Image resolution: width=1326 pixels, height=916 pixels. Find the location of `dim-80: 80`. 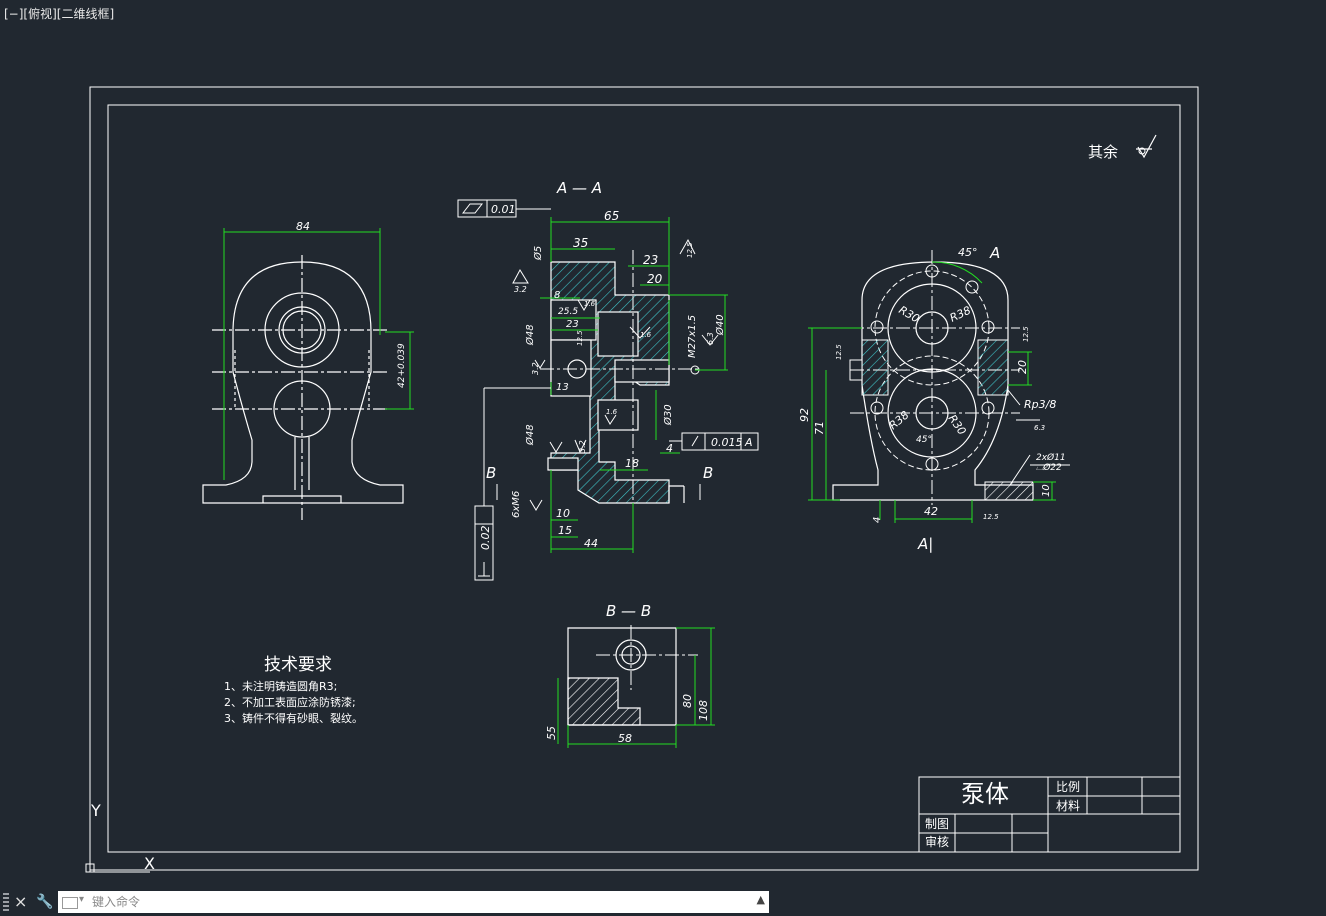

dim-80: 80 is located at coordinates (687, 701).